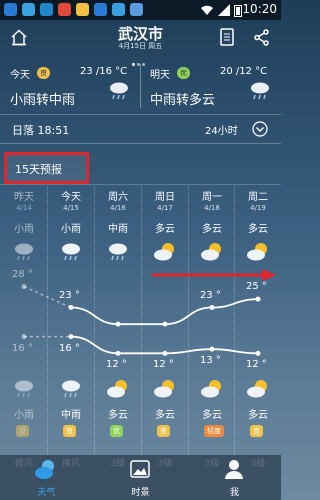 The image size is (320, 500). Describe the element at coordinates (212, 208) in the screenshot. I see `forecast-date: 4/18` at that location.